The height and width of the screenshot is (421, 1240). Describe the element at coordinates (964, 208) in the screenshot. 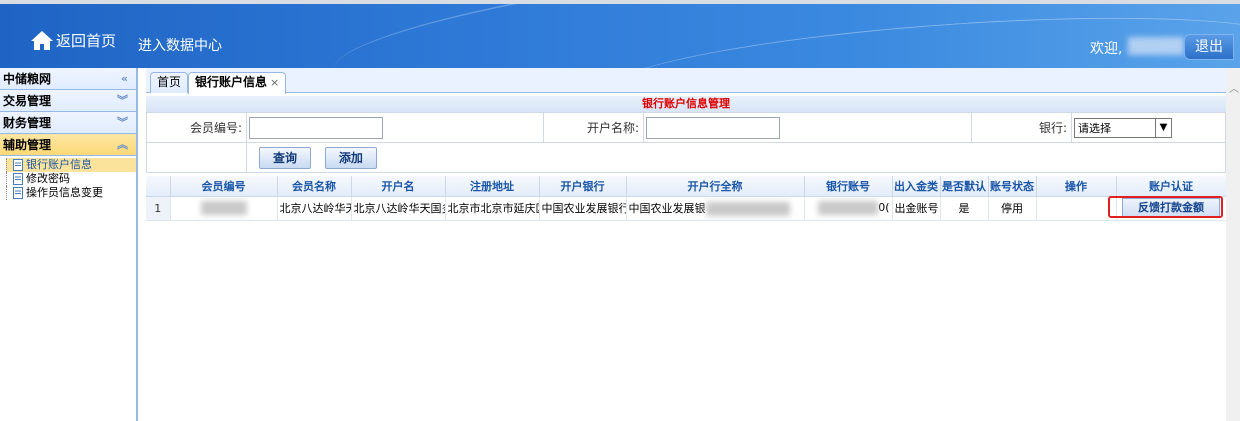

I see `default-cell: 是` at that location.